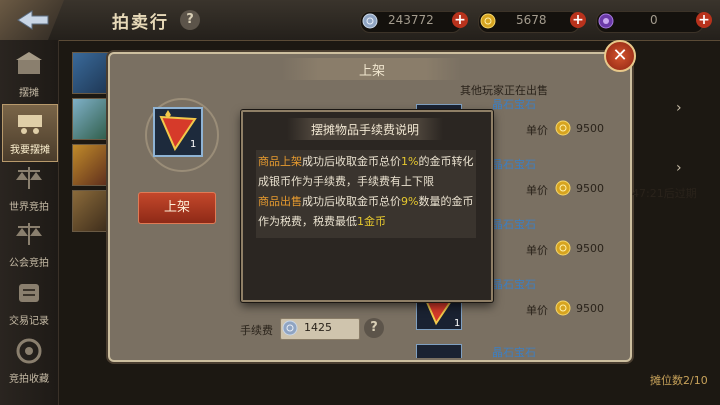  I want to click on add-gem-button: +, so click(704, 20).